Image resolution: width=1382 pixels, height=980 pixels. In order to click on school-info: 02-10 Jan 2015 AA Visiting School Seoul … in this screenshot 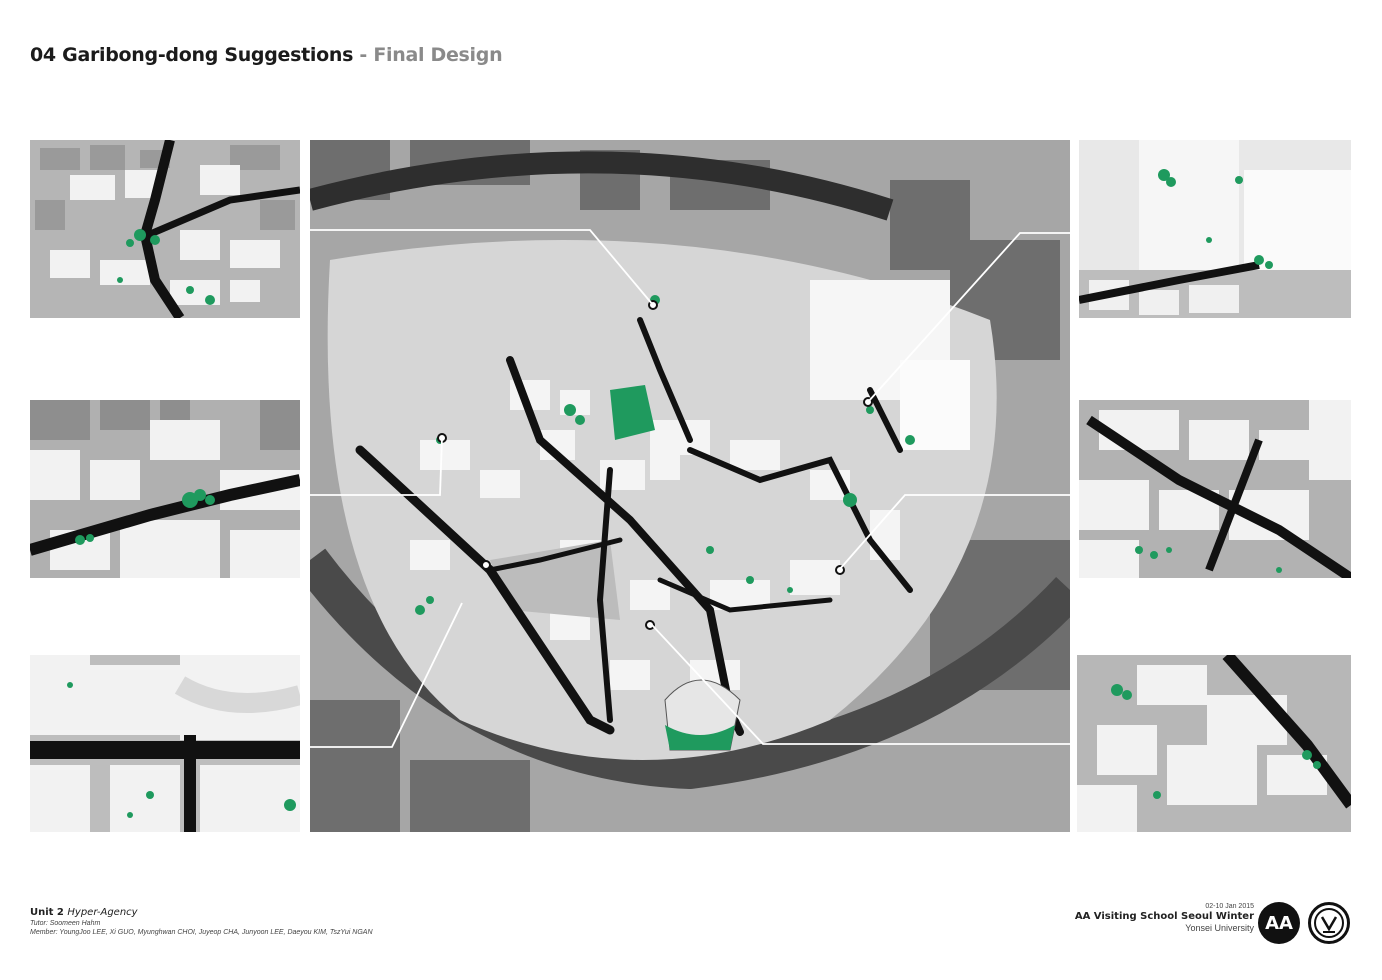, I will do `click(1164, 918)`.